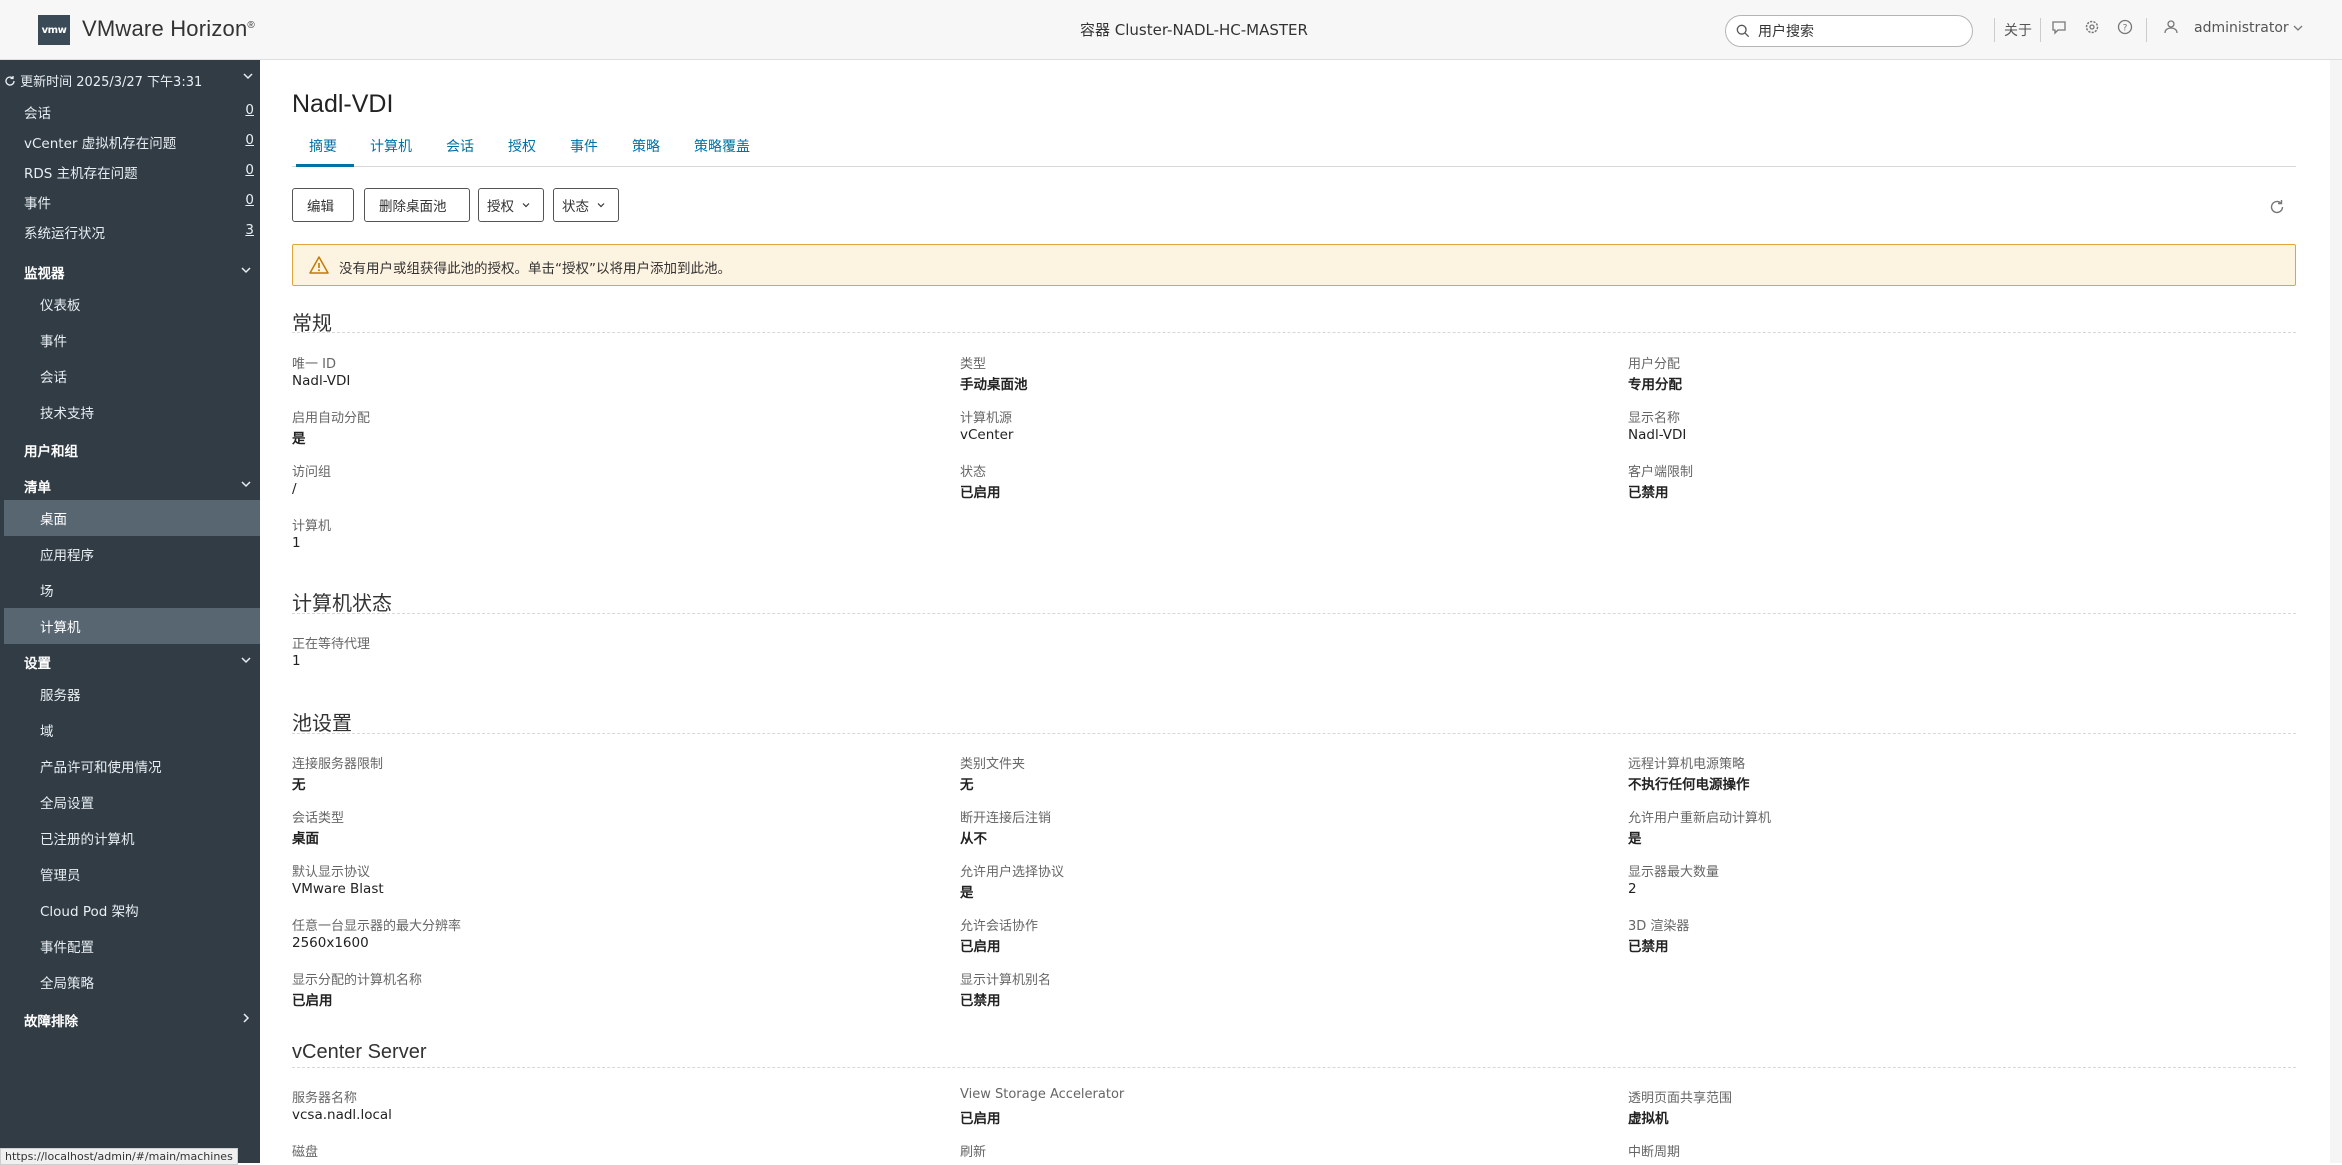  What do you see at coordinates (67, 946) in the screenshot?
I see `nav-item-event-config: 事件配置` at bounding box center [67, 946].